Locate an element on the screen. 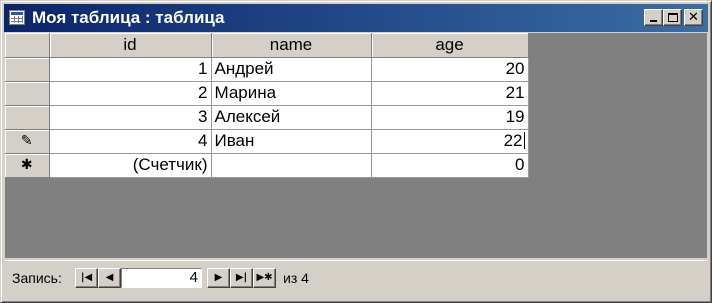  cell-age-new: 0 is located at coordinates (450, 165).